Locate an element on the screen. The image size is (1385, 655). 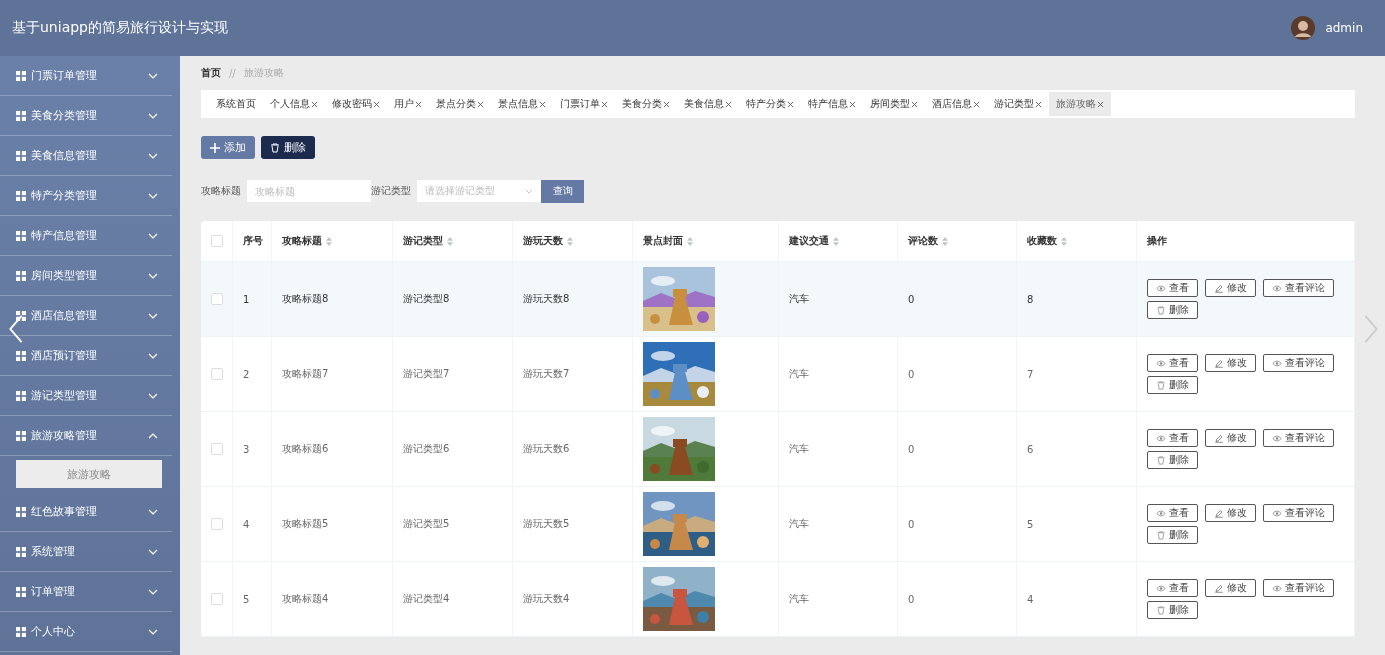
select-all-checkbox is located at coordinates (217, 241).